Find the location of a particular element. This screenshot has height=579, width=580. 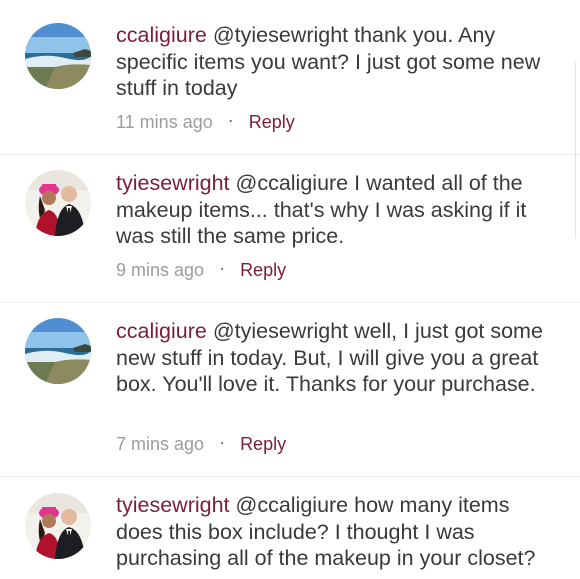

comment-timestamp: 11 mins ago is located at coordinates (164, 122).